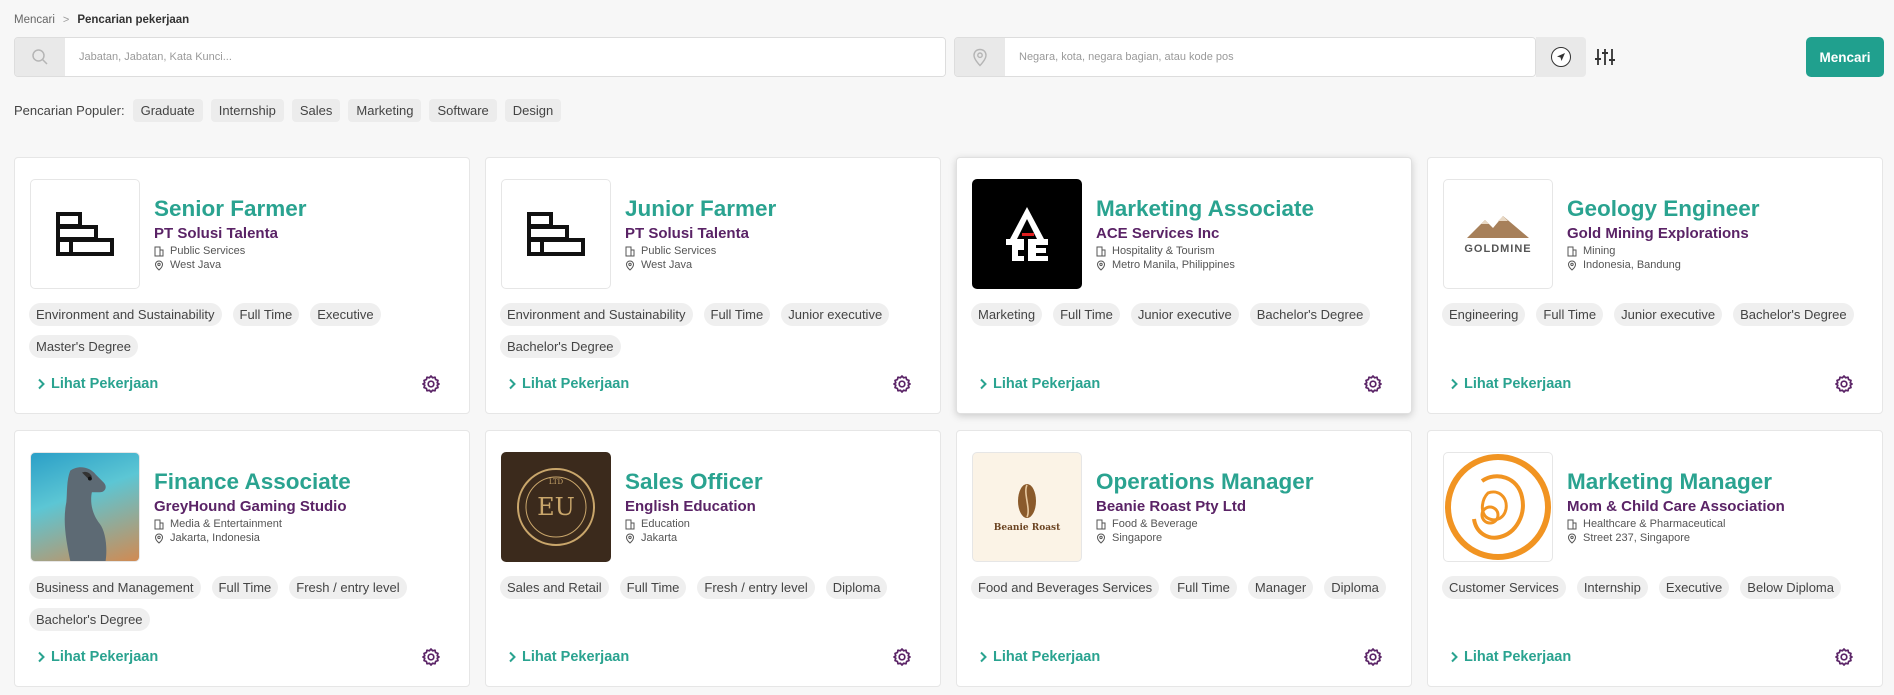 The image size is (1894, 695). What do you see at coordinates (187, 265) in the screenshot?
I see `location: West Java` at bounding box center [187, 265].